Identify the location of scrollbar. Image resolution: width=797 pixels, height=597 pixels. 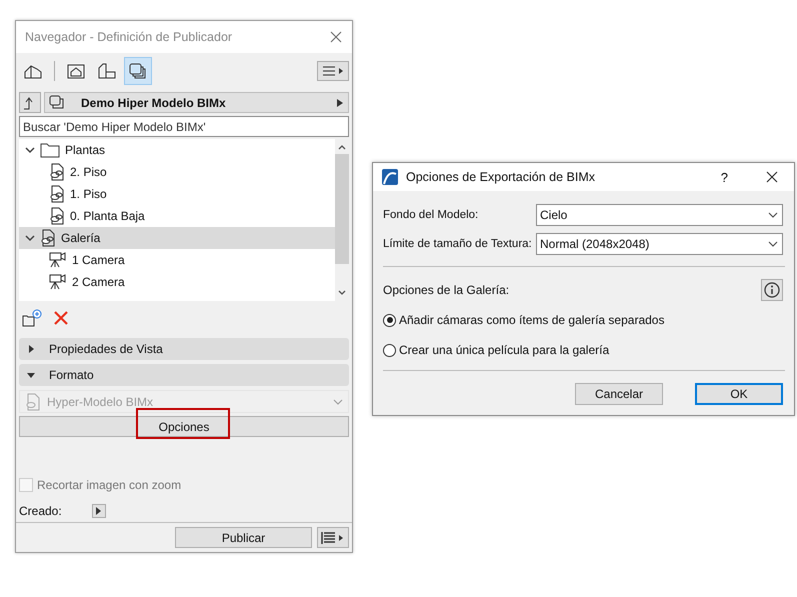
(342, 220).